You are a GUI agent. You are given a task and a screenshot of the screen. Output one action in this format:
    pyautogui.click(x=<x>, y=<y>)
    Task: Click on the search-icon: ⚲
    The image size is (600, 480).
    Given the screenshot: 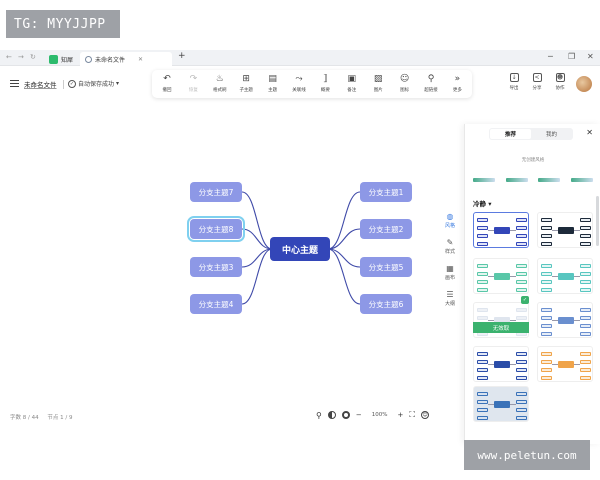 What is the action you would take?
    pyautogui.click(x=319, y=415)
    